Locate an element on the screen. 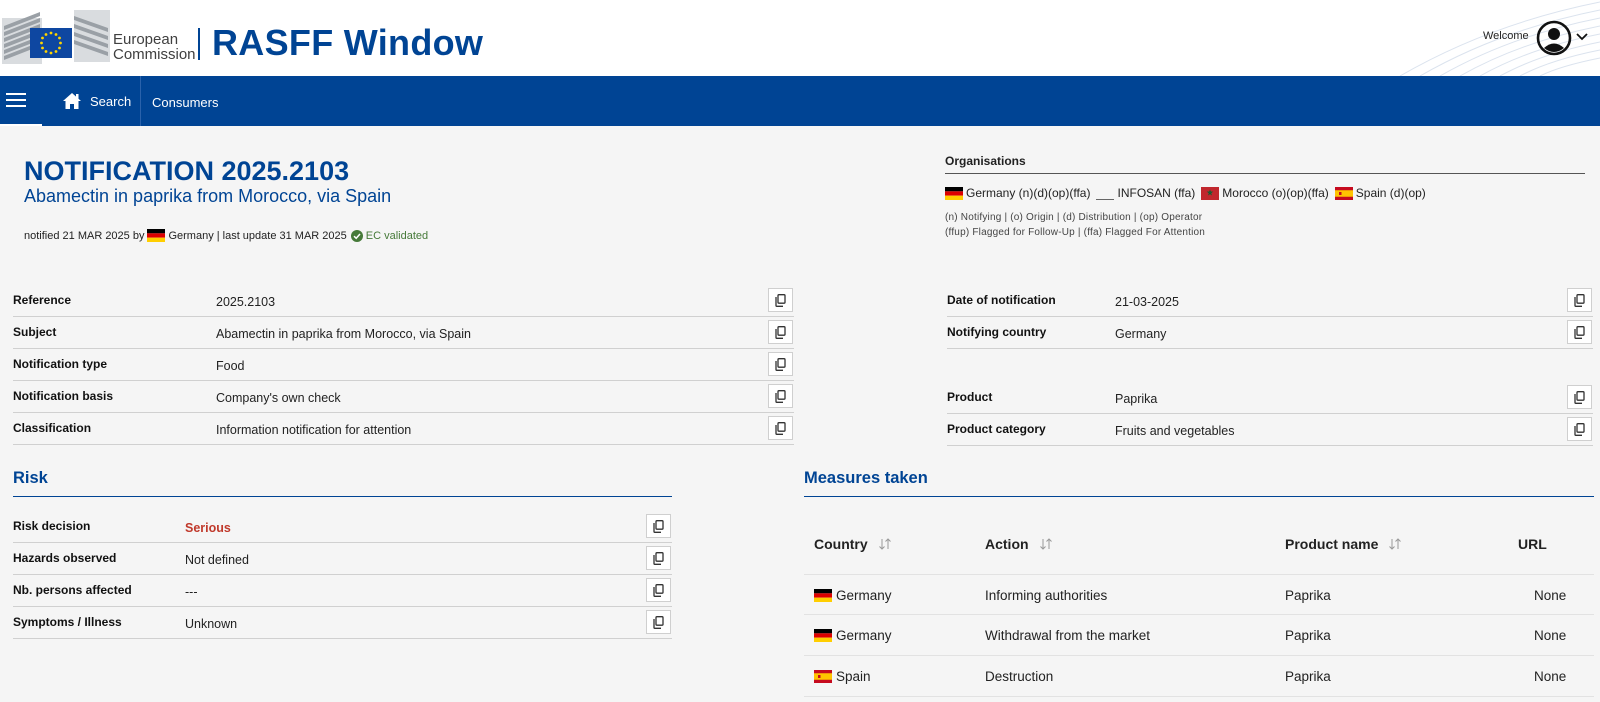 This screenshot has height=702, width=1600. measure-action: Destruction is located at coordinates (1019, 676).